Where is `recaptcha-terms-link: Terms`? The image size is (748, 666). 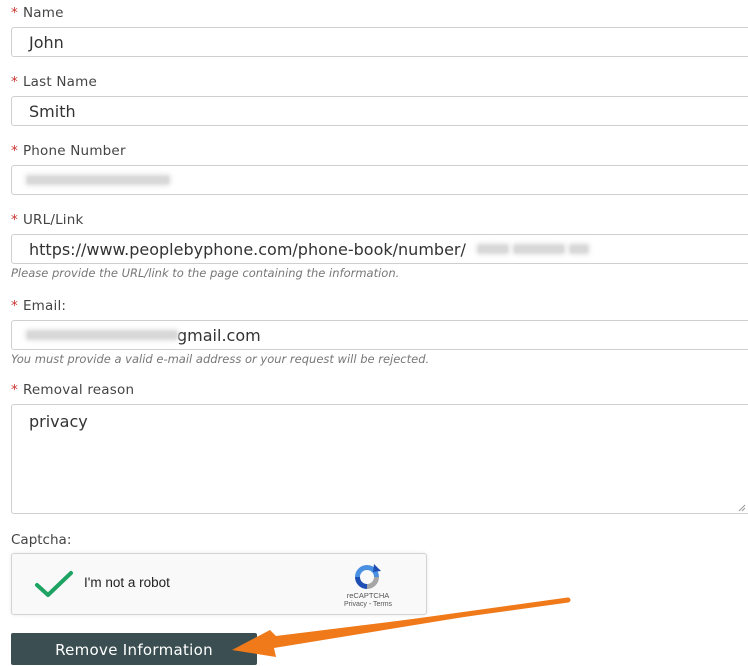 recaptcha-terms-link: Terms is located at coordinates (382, 604).